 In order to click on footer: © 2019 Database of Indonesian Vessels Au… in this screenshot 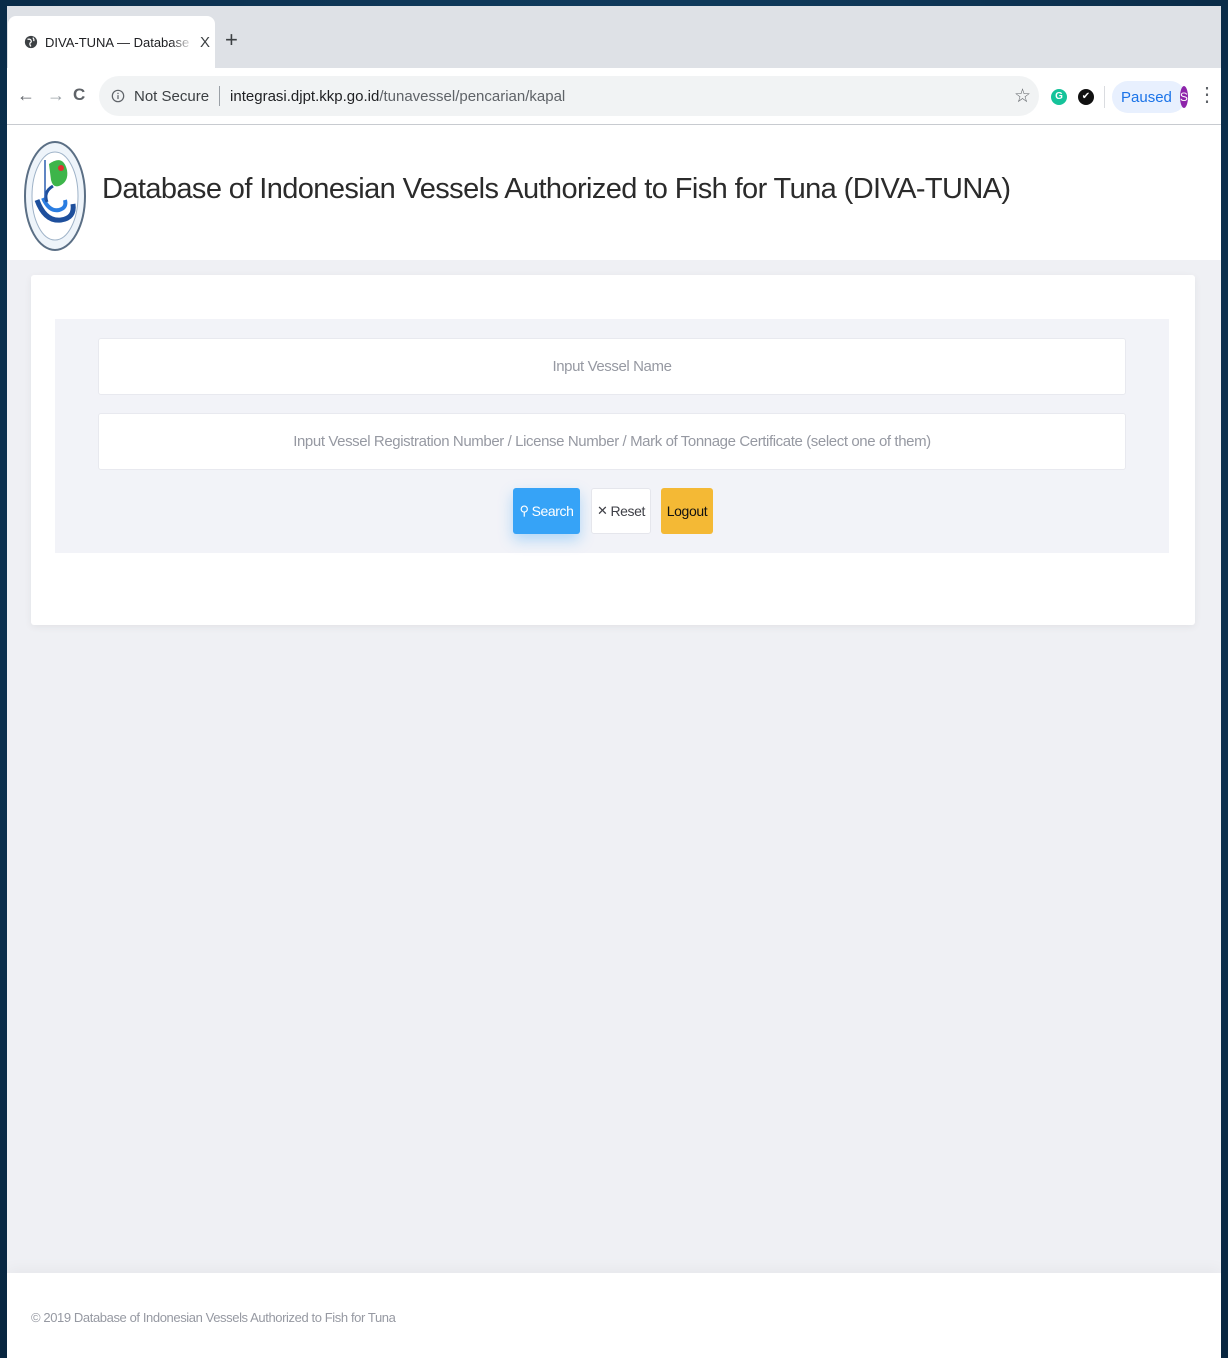, I will do `click(614, 1315)`.